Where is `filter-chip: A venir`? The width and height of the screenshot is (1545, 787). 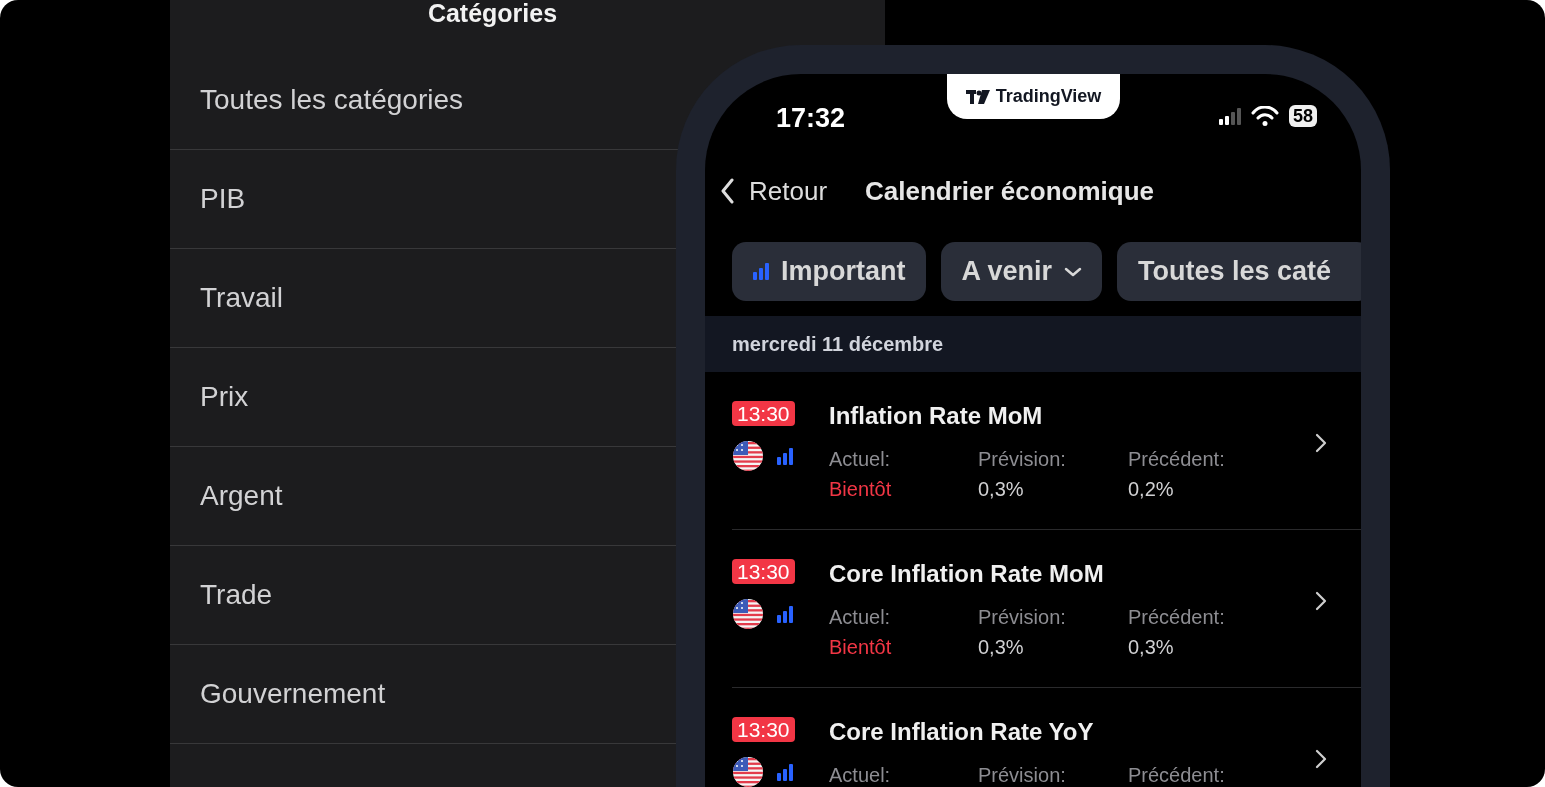
filter-chip: A venir is located at coordinates (1021, 271).